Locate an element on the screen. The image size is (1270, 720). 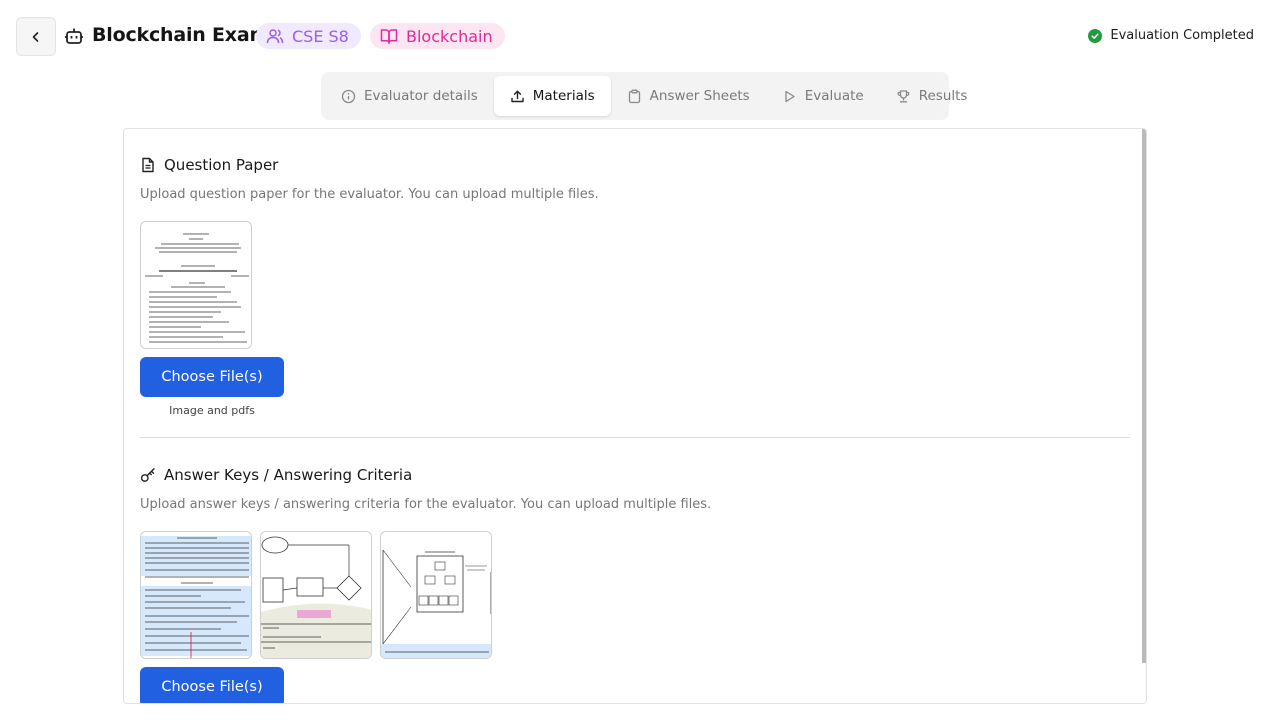
file-type-hint: Image and pdfs is located at coordinates (212, 410).